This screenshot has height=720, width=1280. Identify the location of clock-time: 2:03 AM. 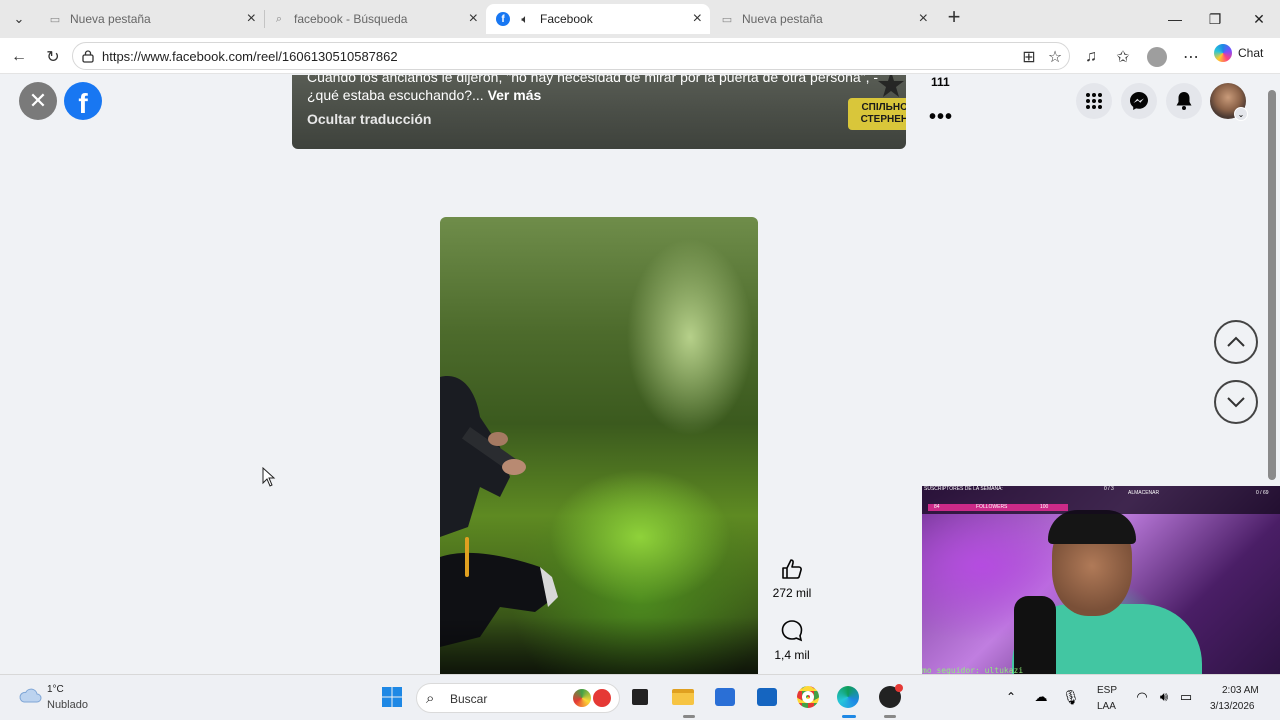
(1240, 690).